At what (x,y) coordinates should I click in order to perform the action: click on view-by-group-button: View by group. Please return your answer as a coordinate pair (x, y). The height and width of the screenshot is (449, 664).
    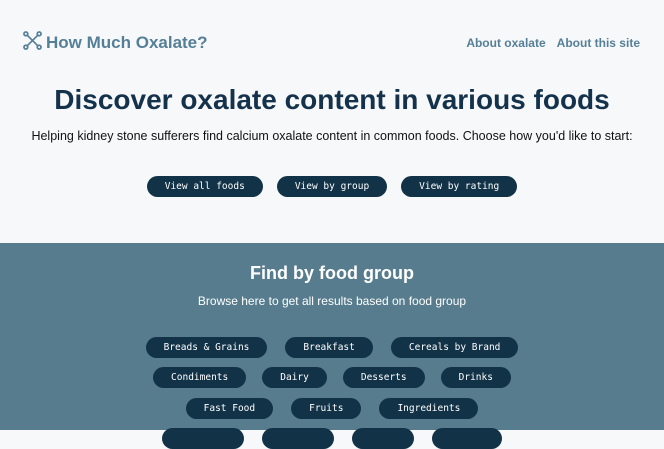
    Looking at the image, I should click on (332, 186).